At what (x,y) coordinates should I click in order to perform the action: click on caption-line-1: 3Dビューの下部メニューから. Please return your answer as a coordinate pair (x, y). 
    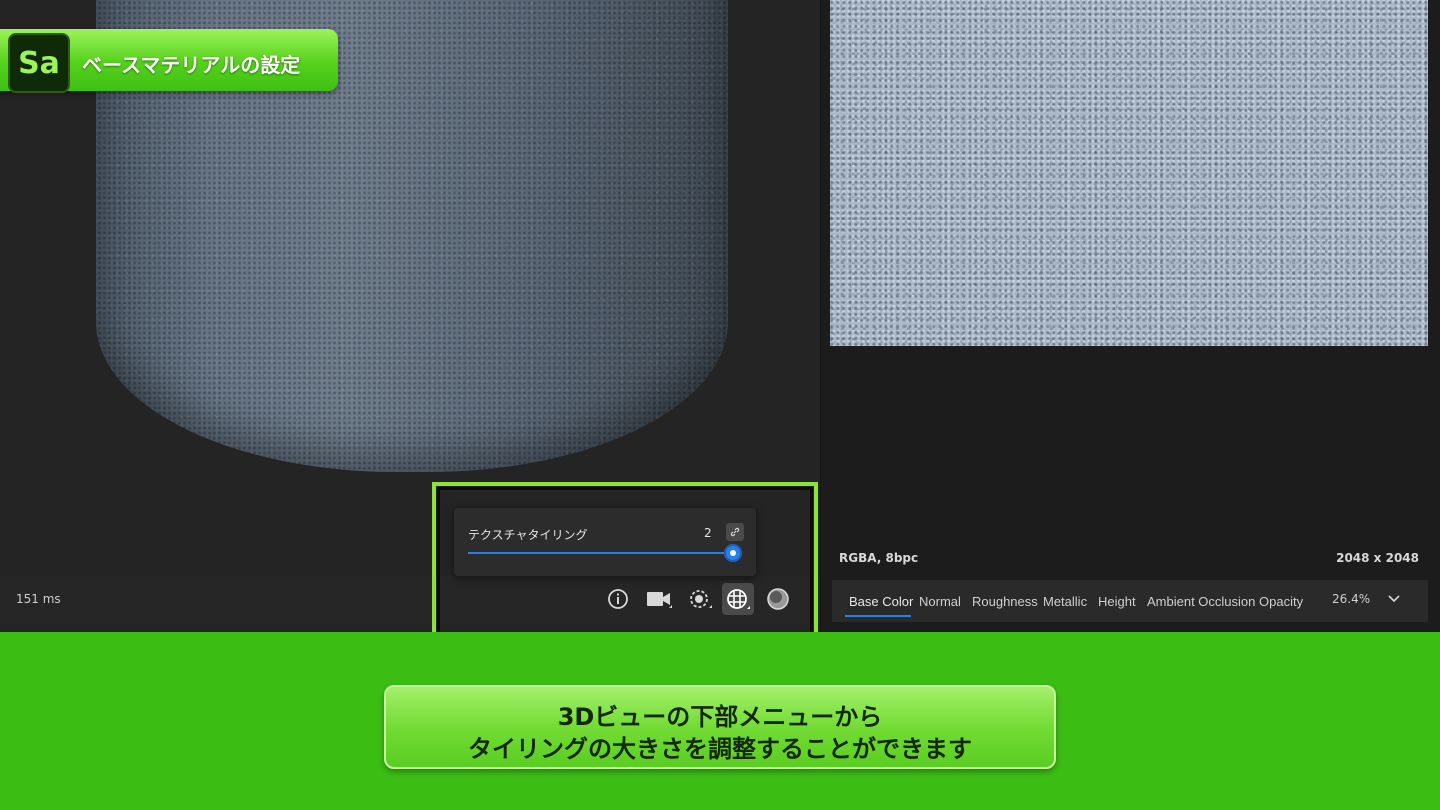
    Looking at the image, I should click on (720, 717).